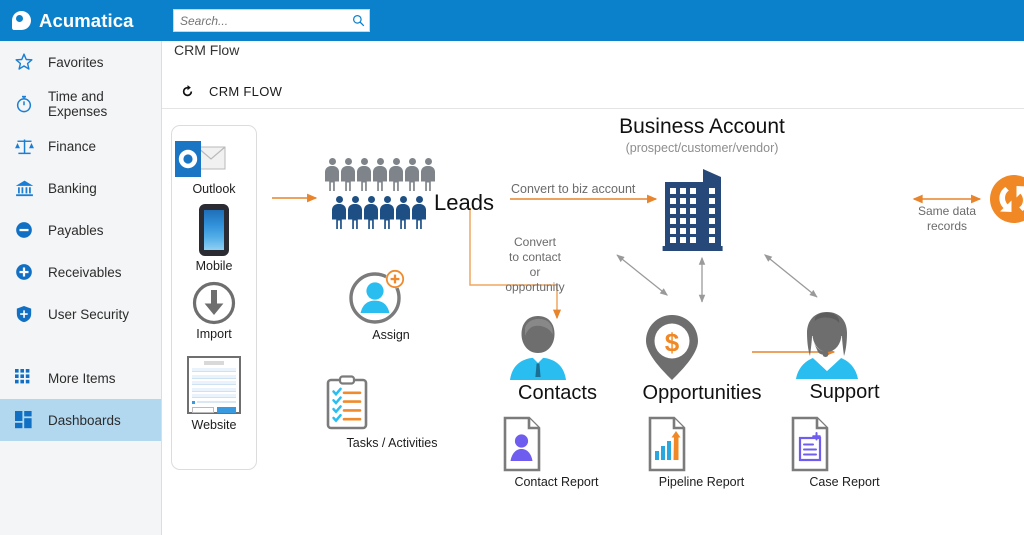  Describe the element at coordinates (24, 272) in the screenshot. I see `plus-circle-icon` at that location.